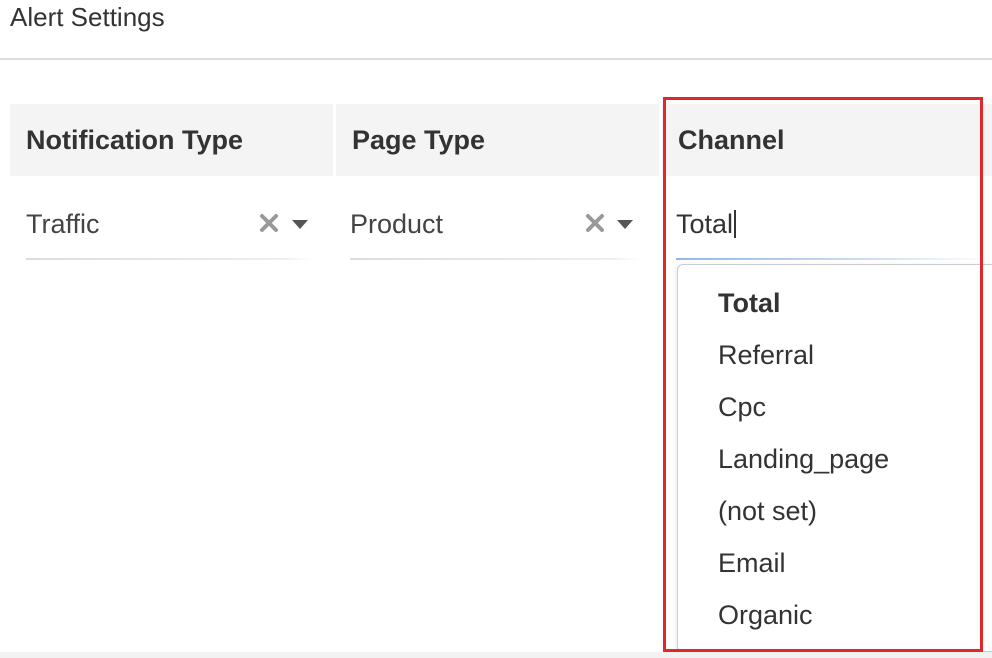 Image resolution: width=992 pixels, height=658 pixels. Describe the element at coordinates (63, 224) in the screenshot. I see `notification-type-value: Traffic` at that location.